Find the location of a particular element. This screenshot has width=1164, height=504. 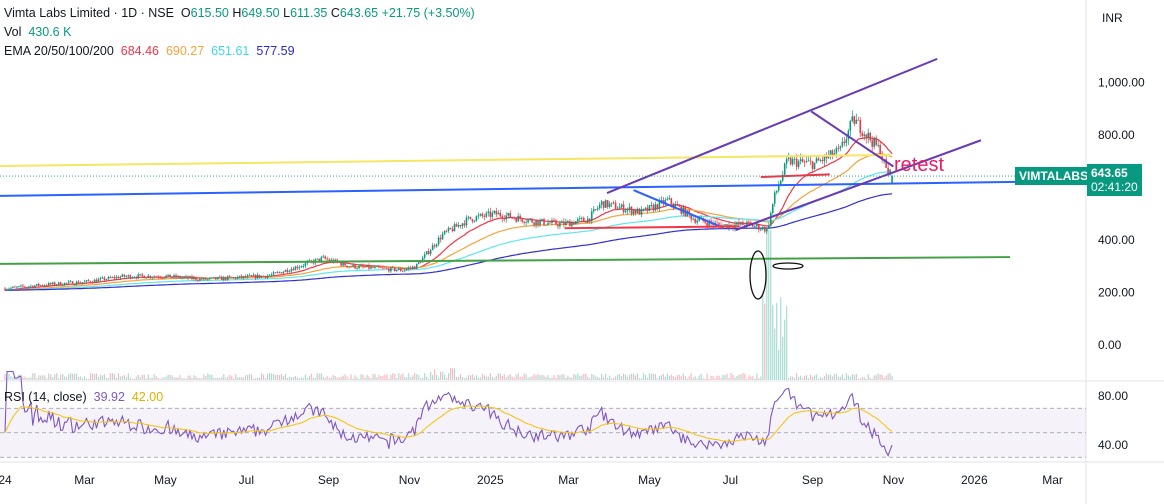

price-tick: 200.00 is located at coordinates (1116, 293).